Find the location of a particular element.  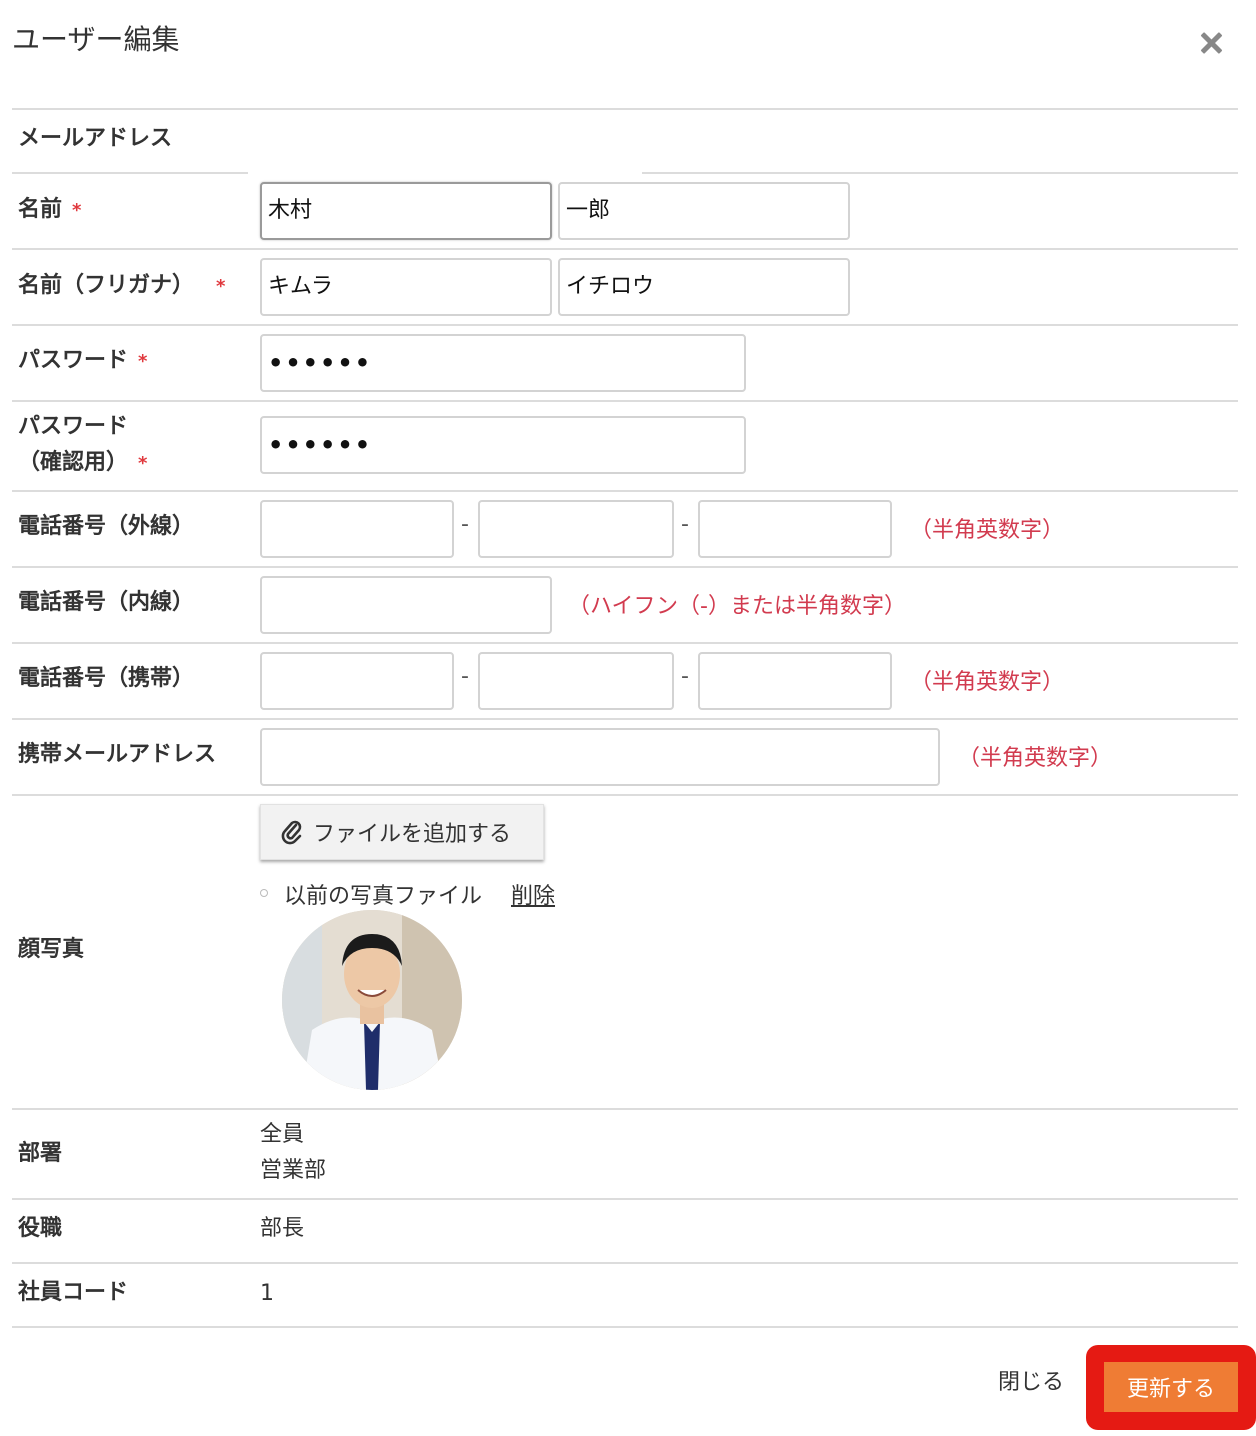

phone-external-label: 電話番号（外線） is located at coordinates (106, 526).